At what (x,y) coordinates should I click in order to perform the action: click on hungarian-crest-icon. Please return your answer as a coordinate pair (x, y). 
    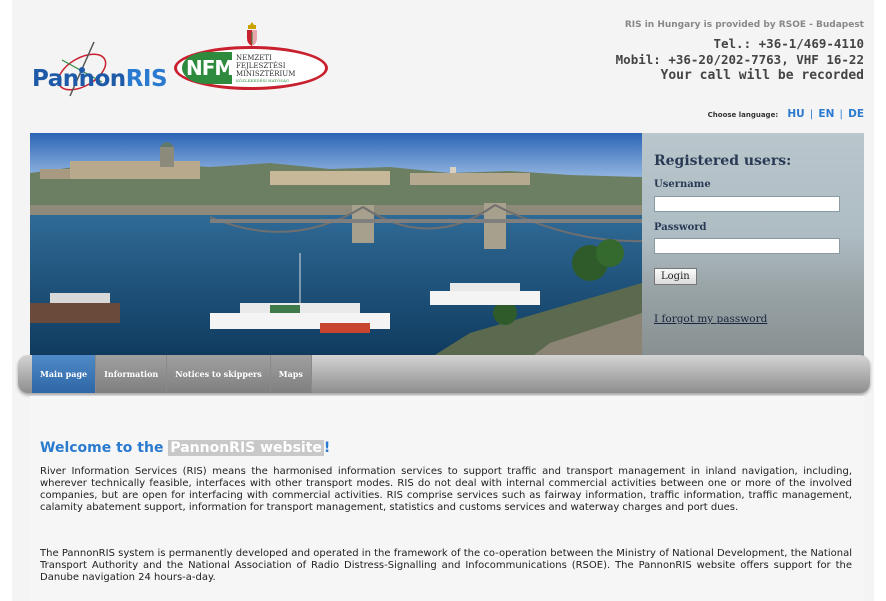
    Looking at the image, I should click on (252, 34).